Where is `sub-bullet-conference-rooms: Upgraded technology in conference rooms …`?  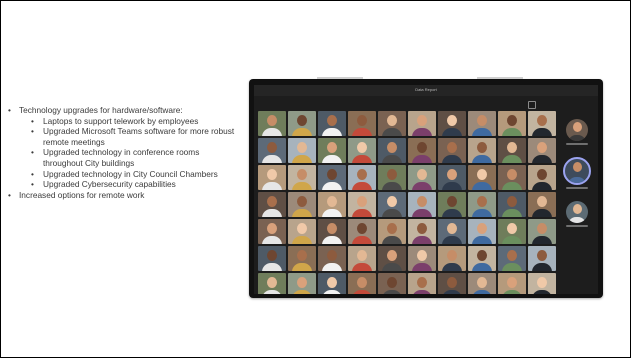 sub-bullet-conference-rooms: Upgraded technology in conference rooms … is located at coordinates (127, 157).